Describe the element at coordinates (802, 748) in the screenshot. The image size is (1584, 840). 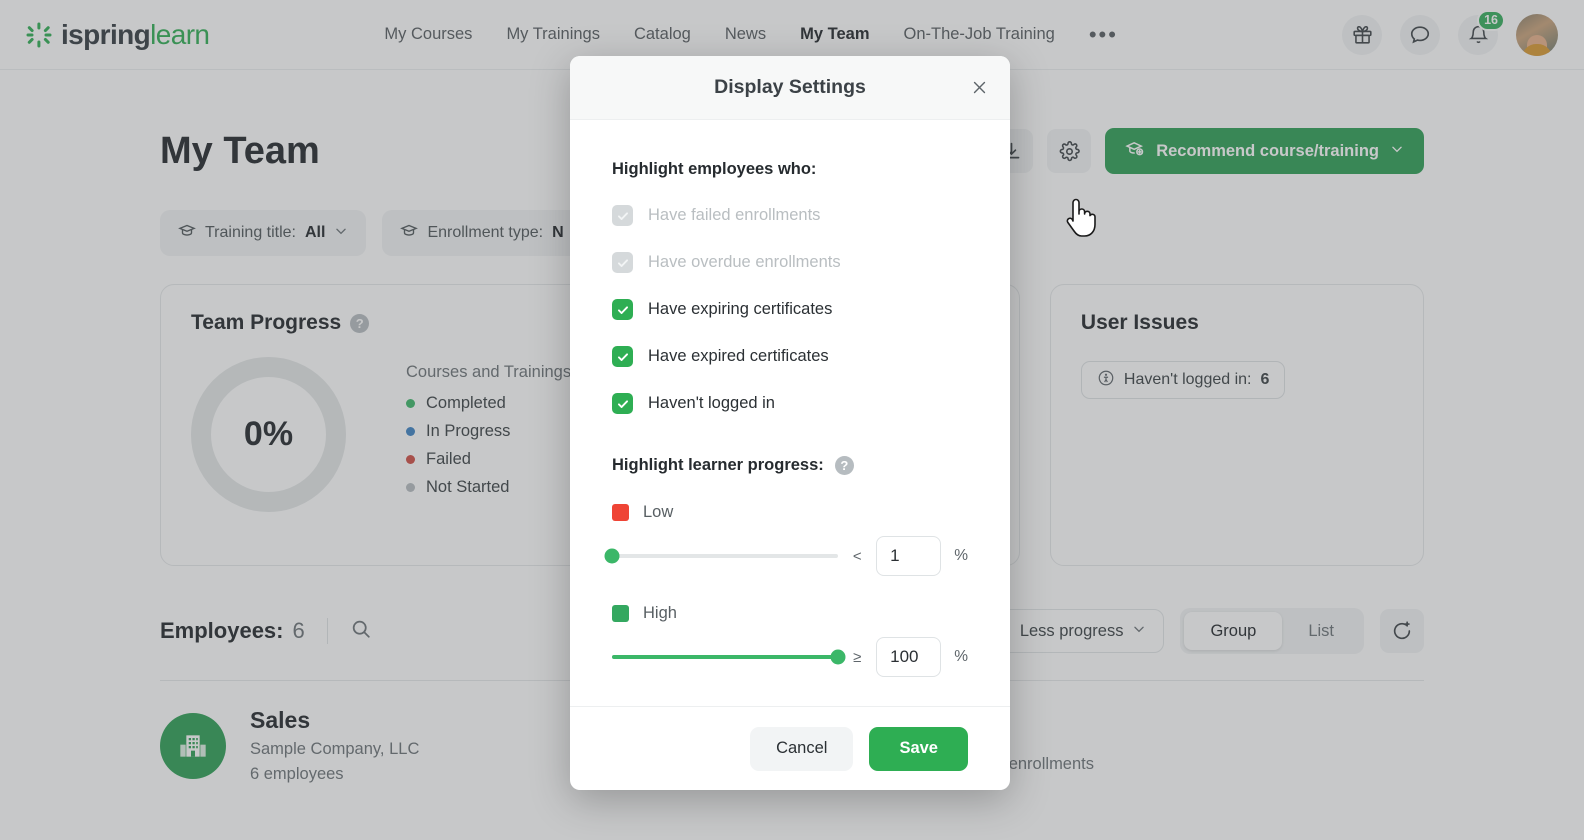
I see `cancel-button: Cancel` at that location.